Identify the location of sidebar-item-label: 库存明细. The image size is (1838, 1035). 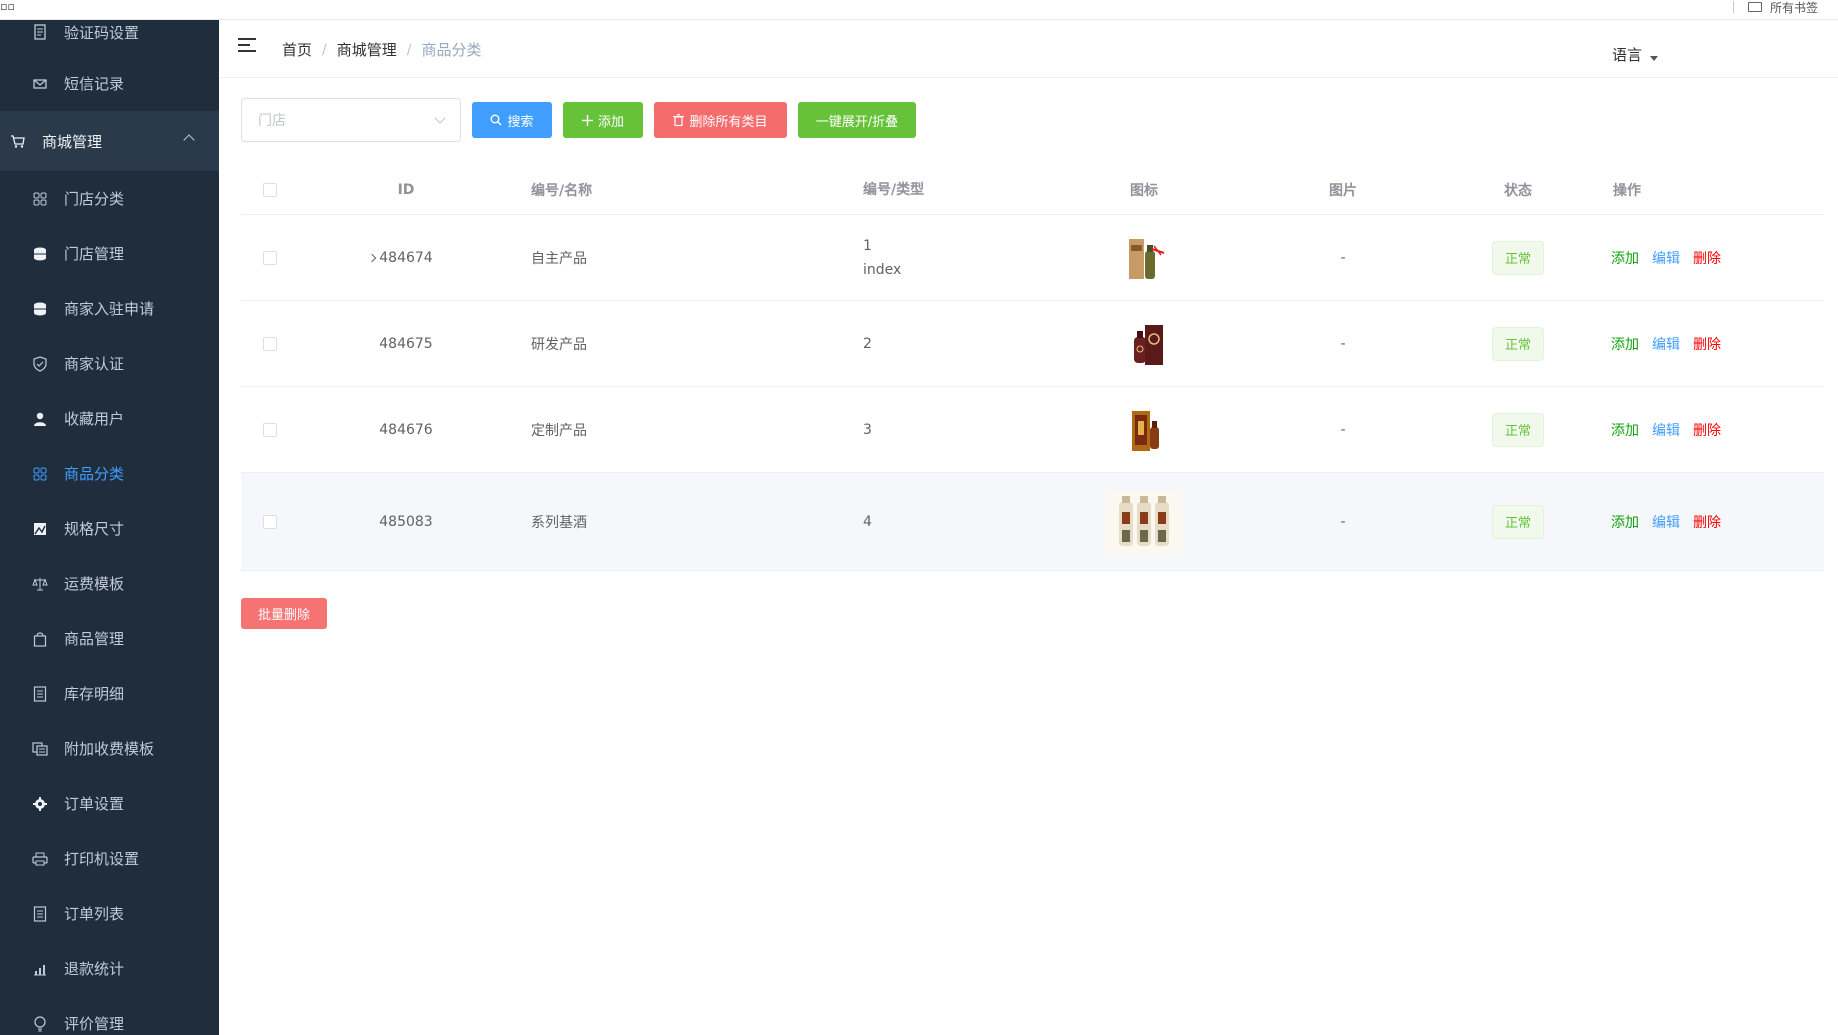
(94, 694).